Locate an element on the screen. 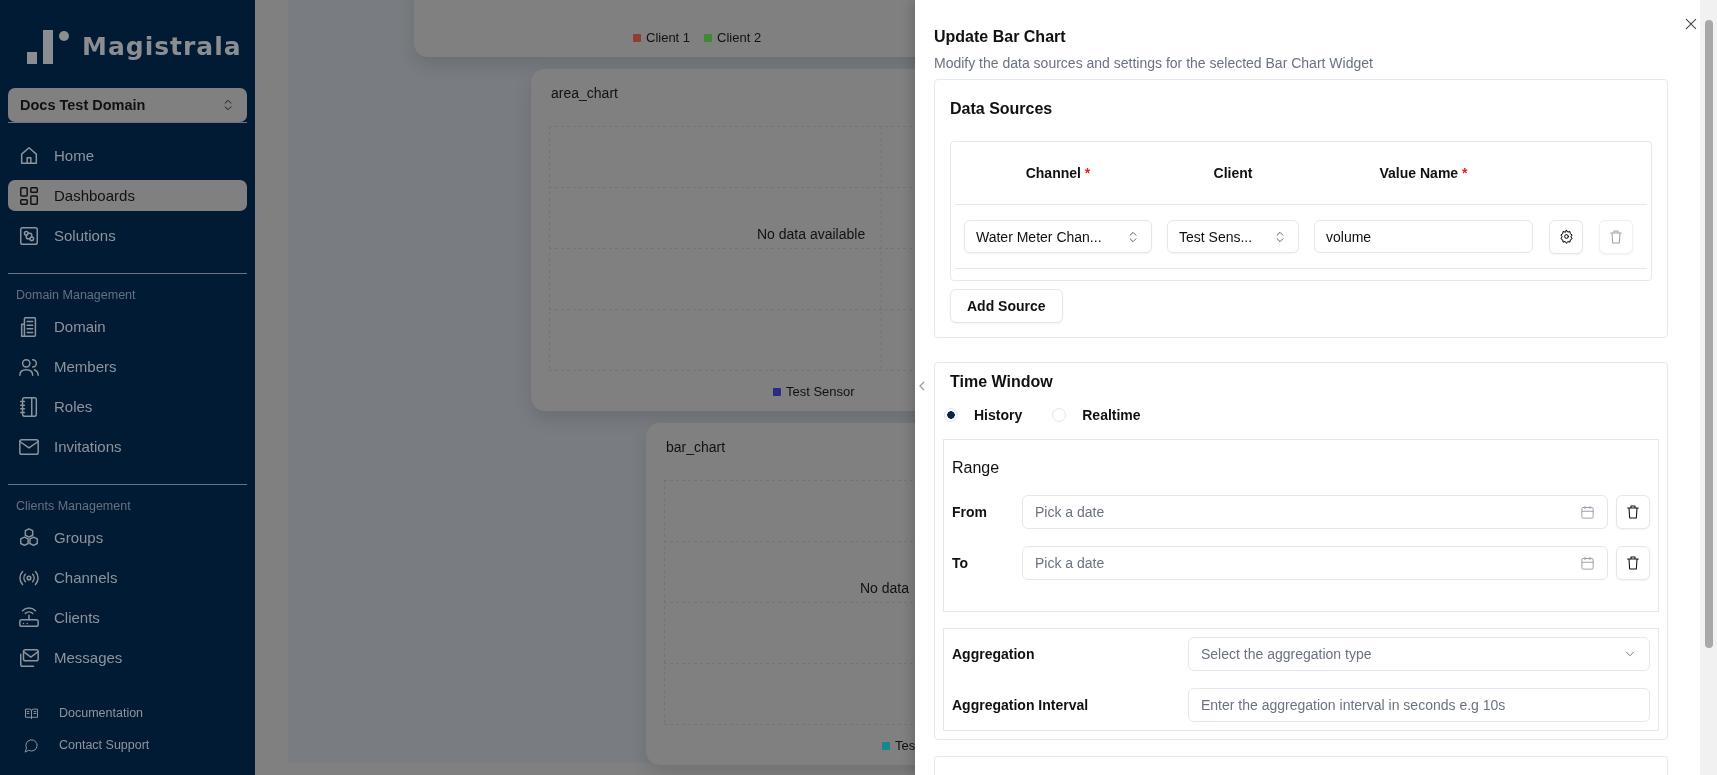 This screenshot has height=775, width=1717. close-icon is located at coordinates (1691, 24).